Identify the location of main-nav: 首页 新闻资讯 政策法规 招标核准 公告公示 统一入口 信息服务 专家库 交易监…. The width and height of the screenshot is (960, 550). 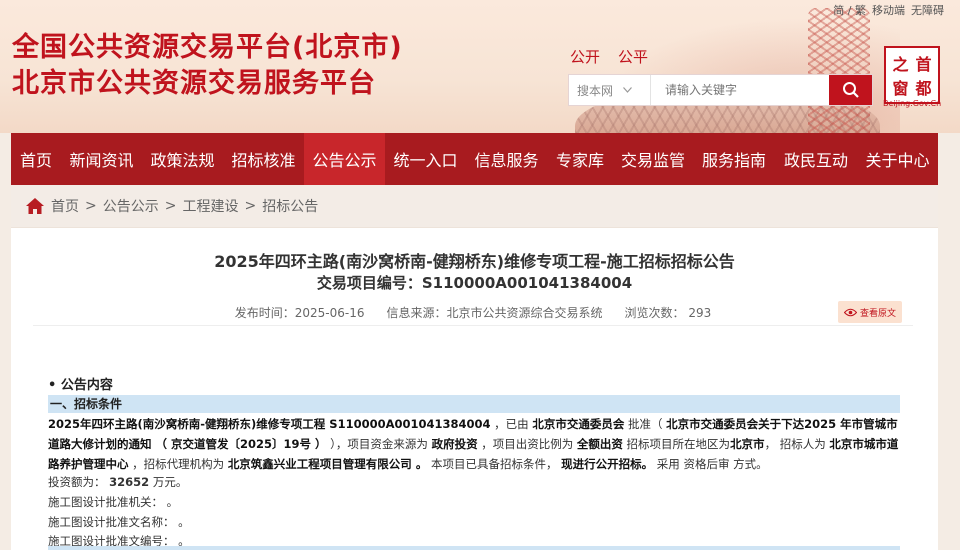
(474, 159).